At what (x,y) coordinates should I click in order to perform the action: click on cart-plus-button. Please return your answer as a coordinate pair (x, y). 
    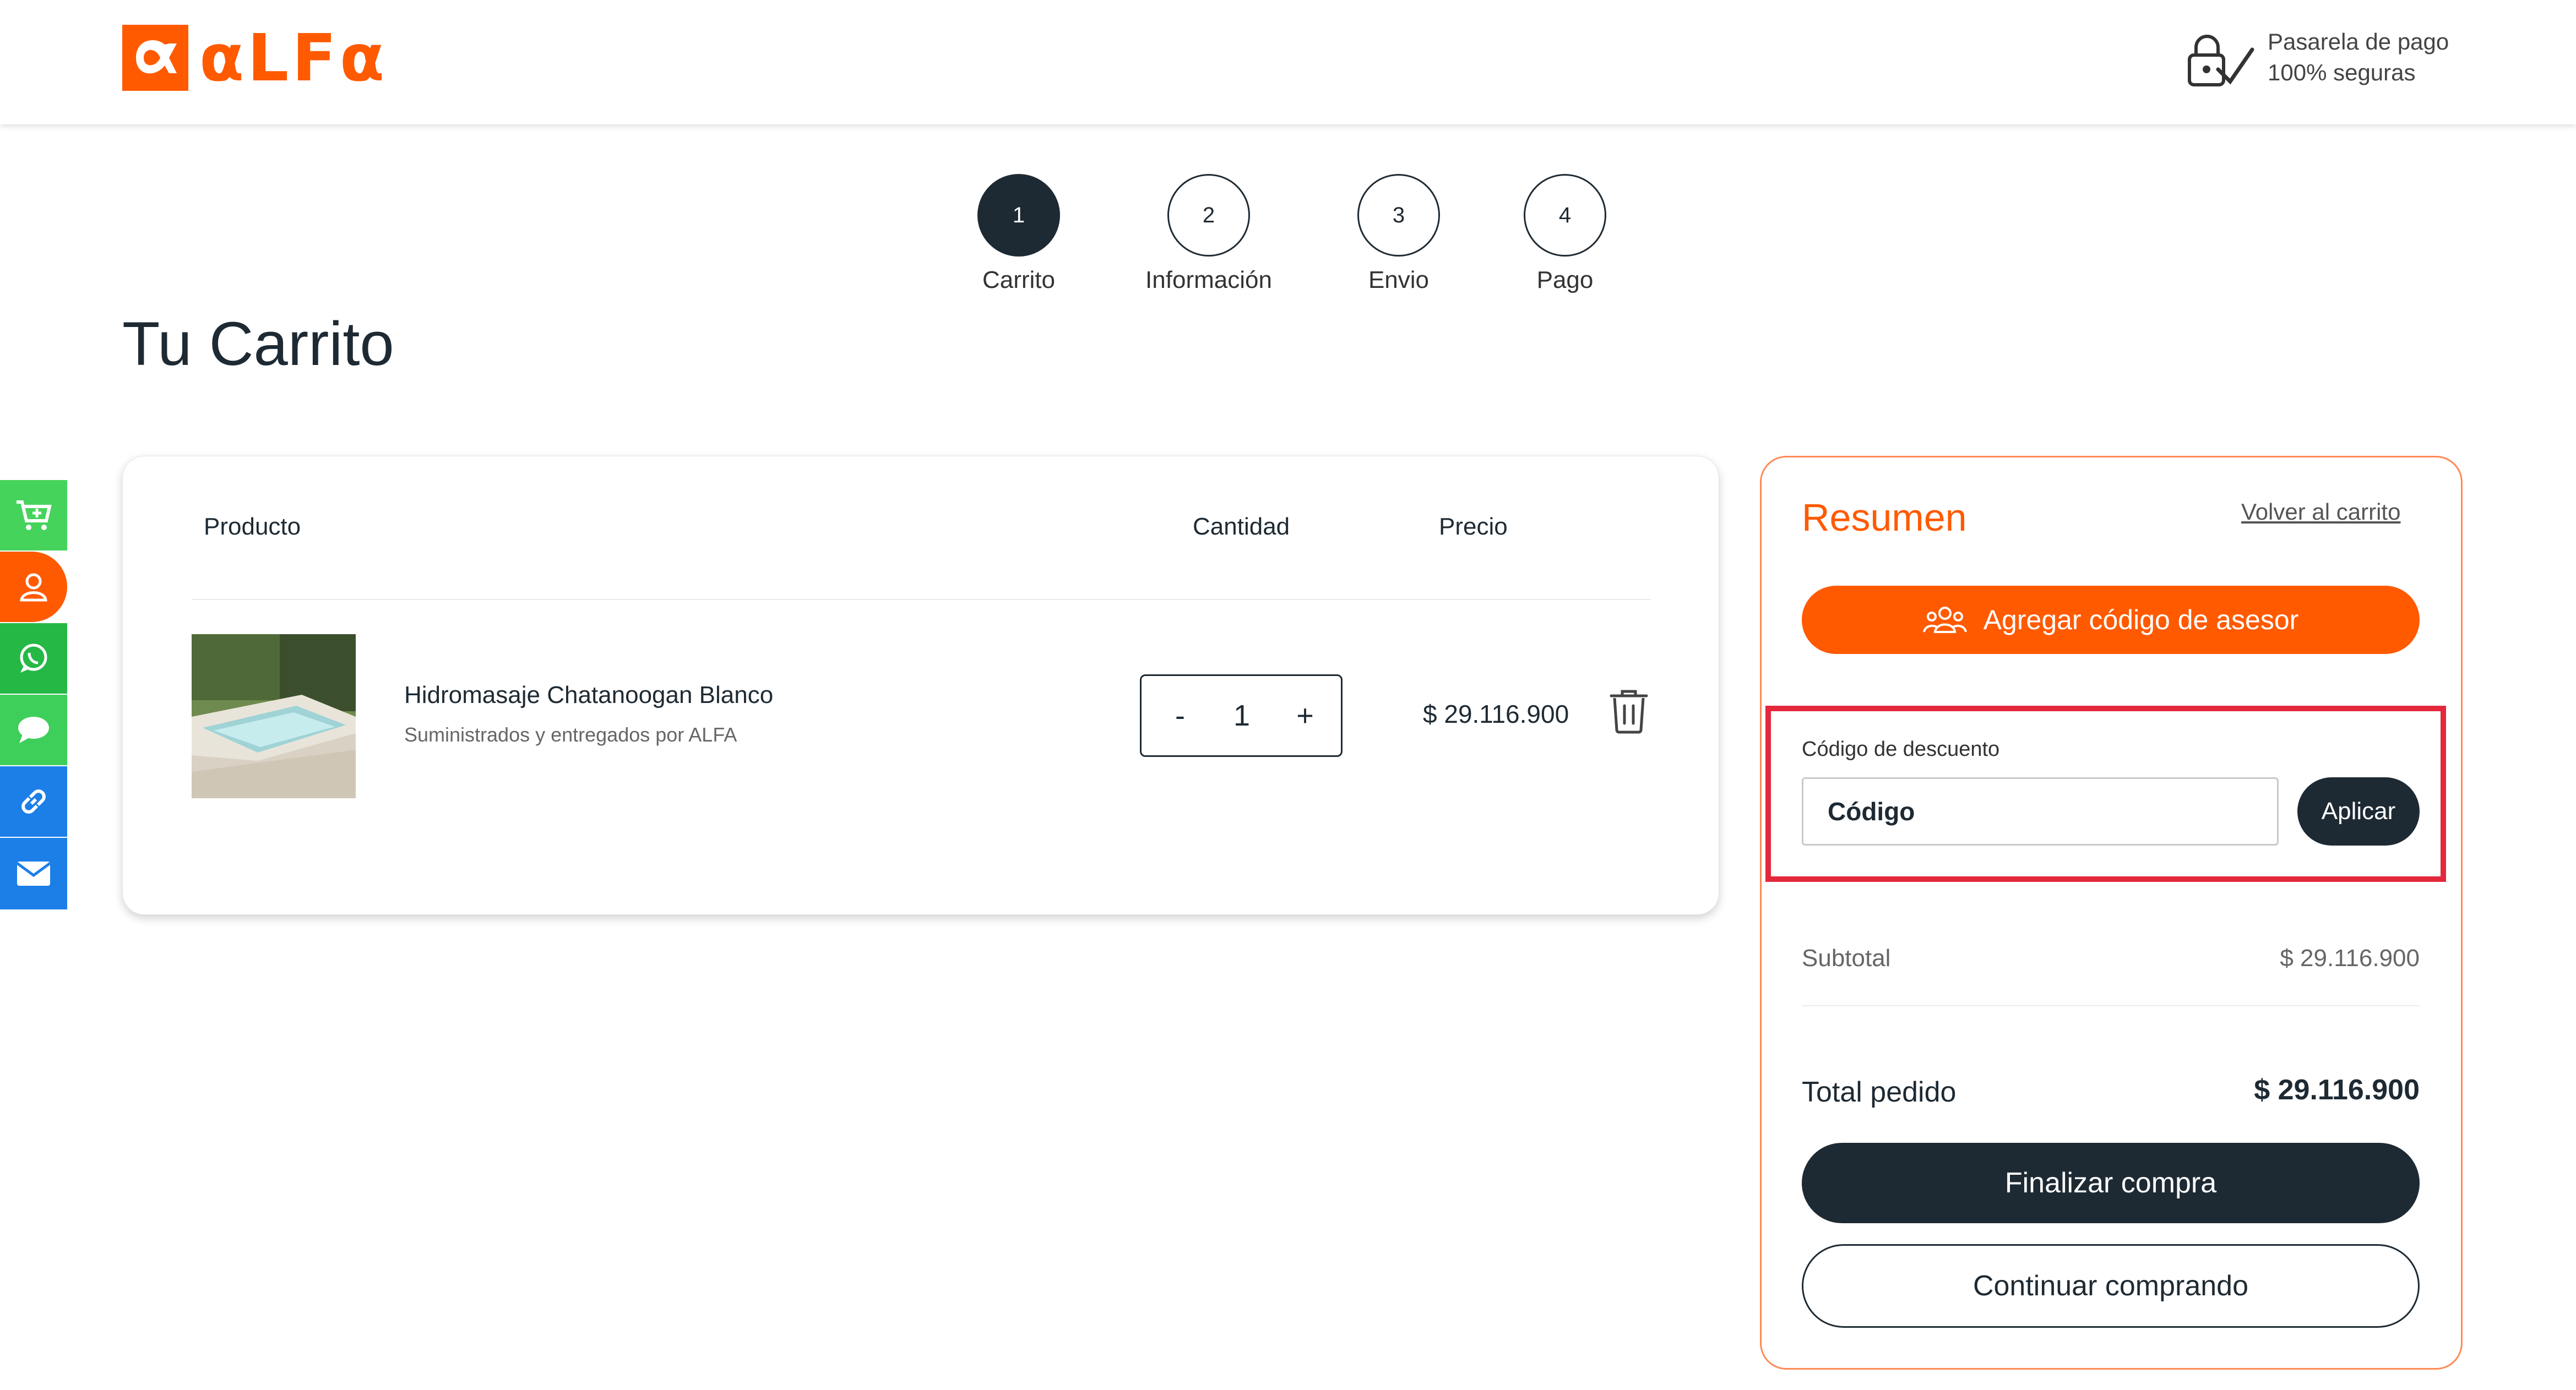
    Looking at the image, I should click on (33, 515).